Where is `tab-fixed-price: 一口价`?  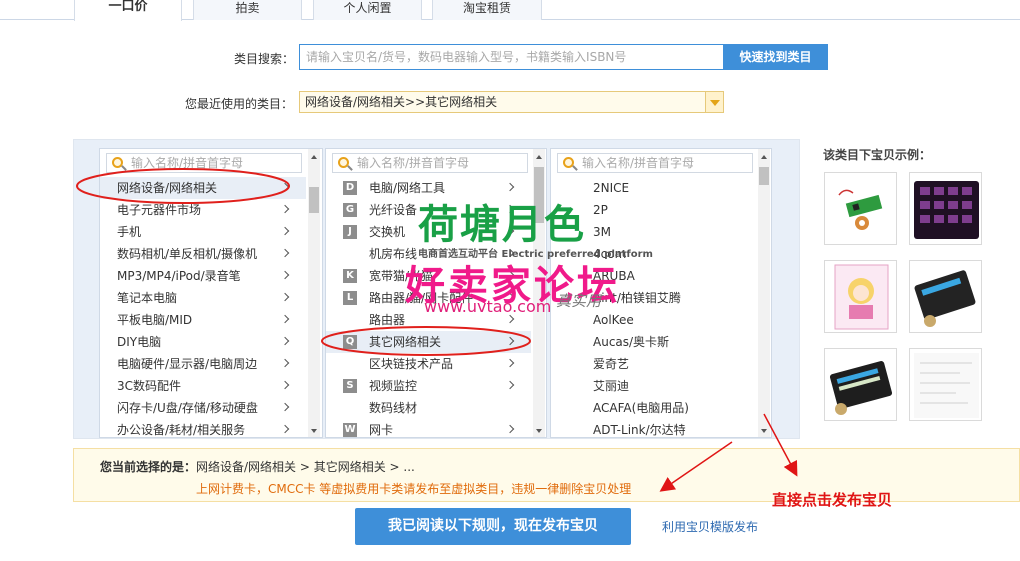
tab-fixed-price: 一口价 is located at coordinates (128, 10).